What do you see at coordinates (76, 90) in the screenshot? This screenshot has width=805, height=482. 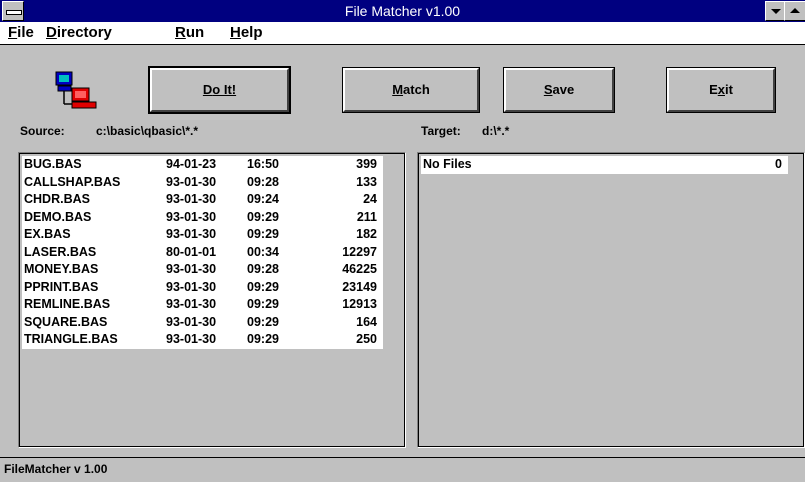 I see `networked-computers-icon` at bounding box center [76, 90].